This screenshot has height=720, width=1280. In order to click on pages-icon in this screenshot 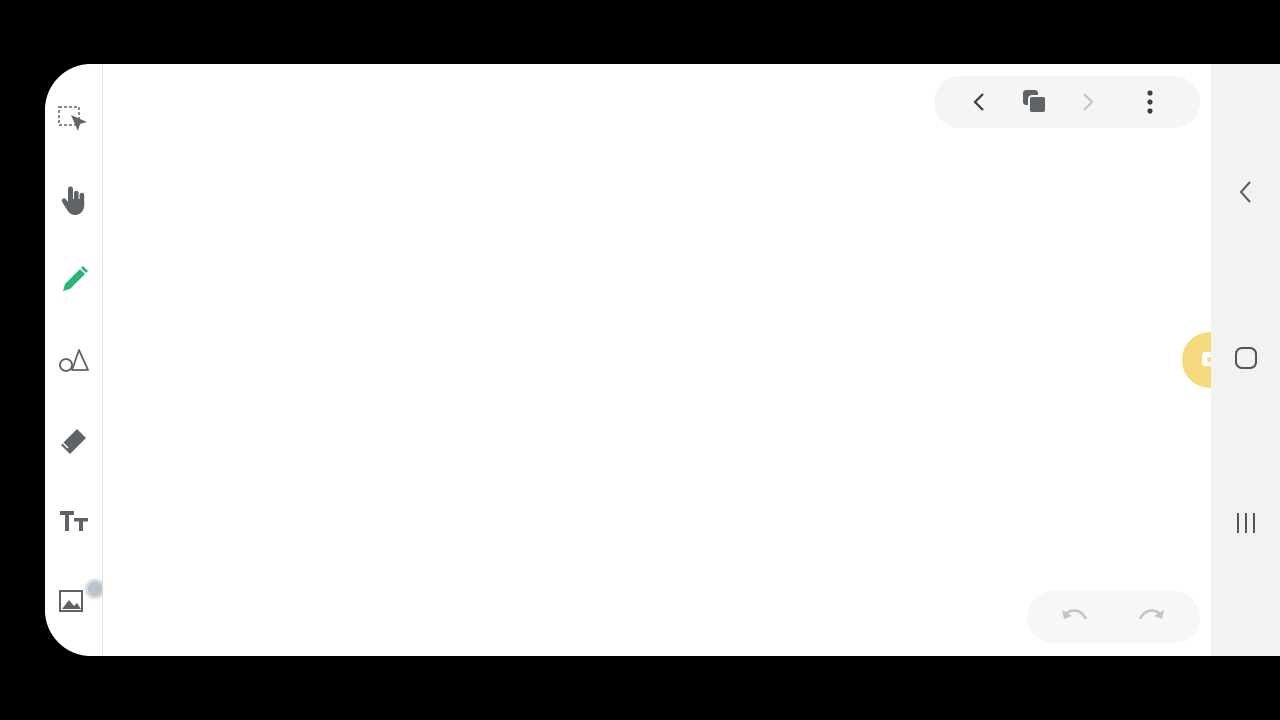, I will do `click(1035, 102)`.